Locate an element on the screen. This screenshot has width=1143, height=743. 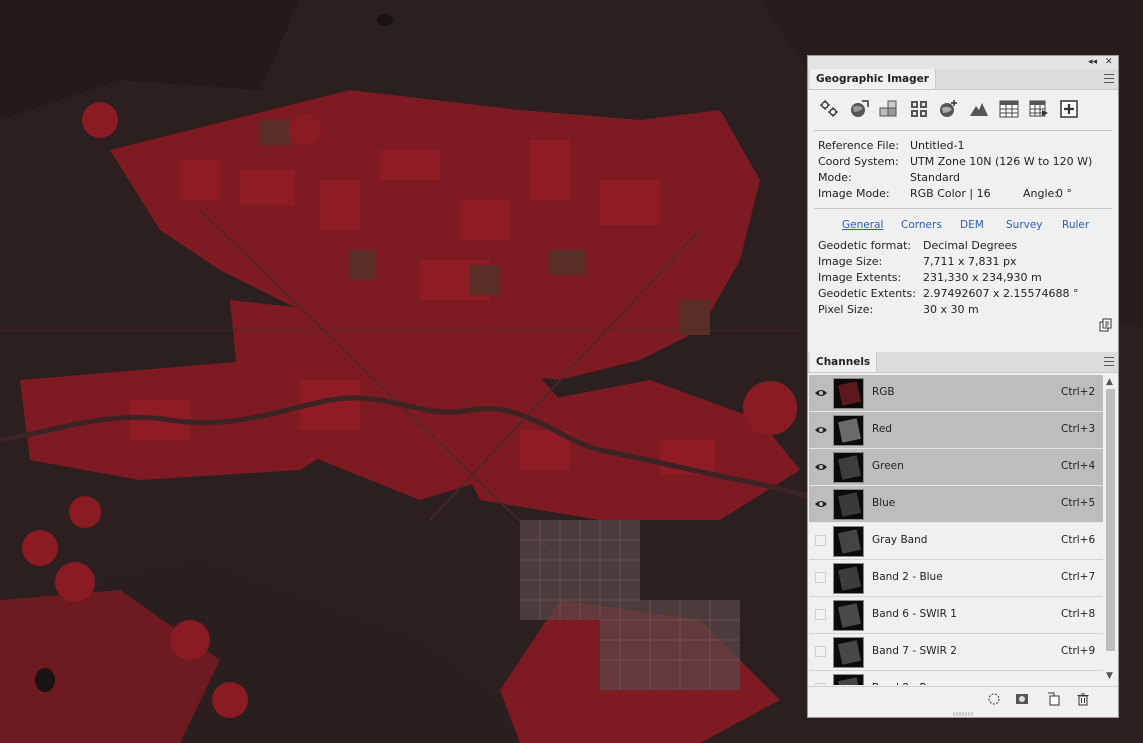
close-panel-icon: ✕ is located at coordinates (1109, 62).